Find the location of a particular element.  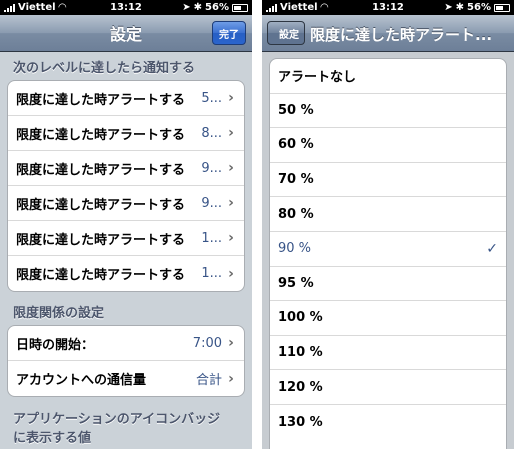

option-70: 70 % is located at coordinates (388, 180).